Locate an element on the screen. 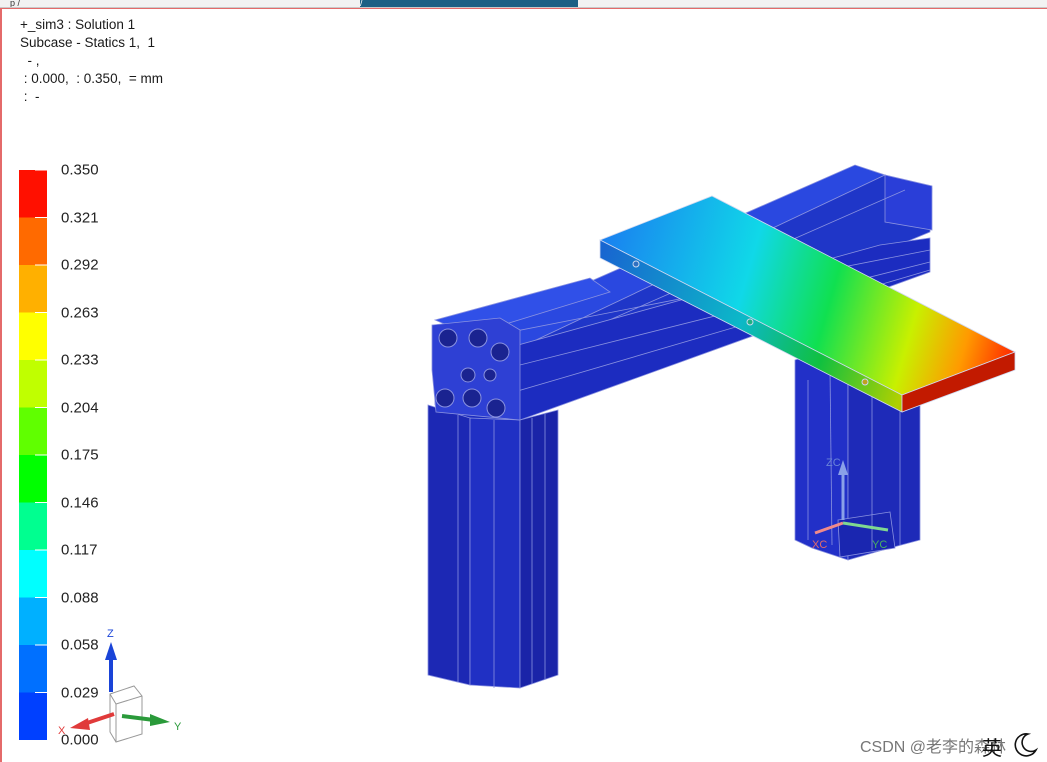  result-type: - , is located at coordinates (30, 60).